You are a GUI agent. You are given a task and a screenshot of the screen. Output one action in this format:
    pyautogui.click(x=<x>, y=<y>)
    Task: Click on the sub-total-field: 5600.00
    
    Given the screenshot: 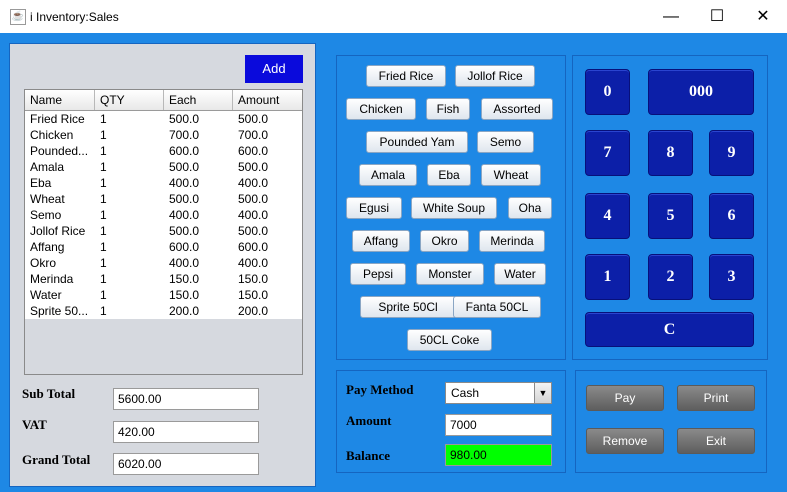 What is the action you would take?
    pyautogui.click(x=186, y=399)
    